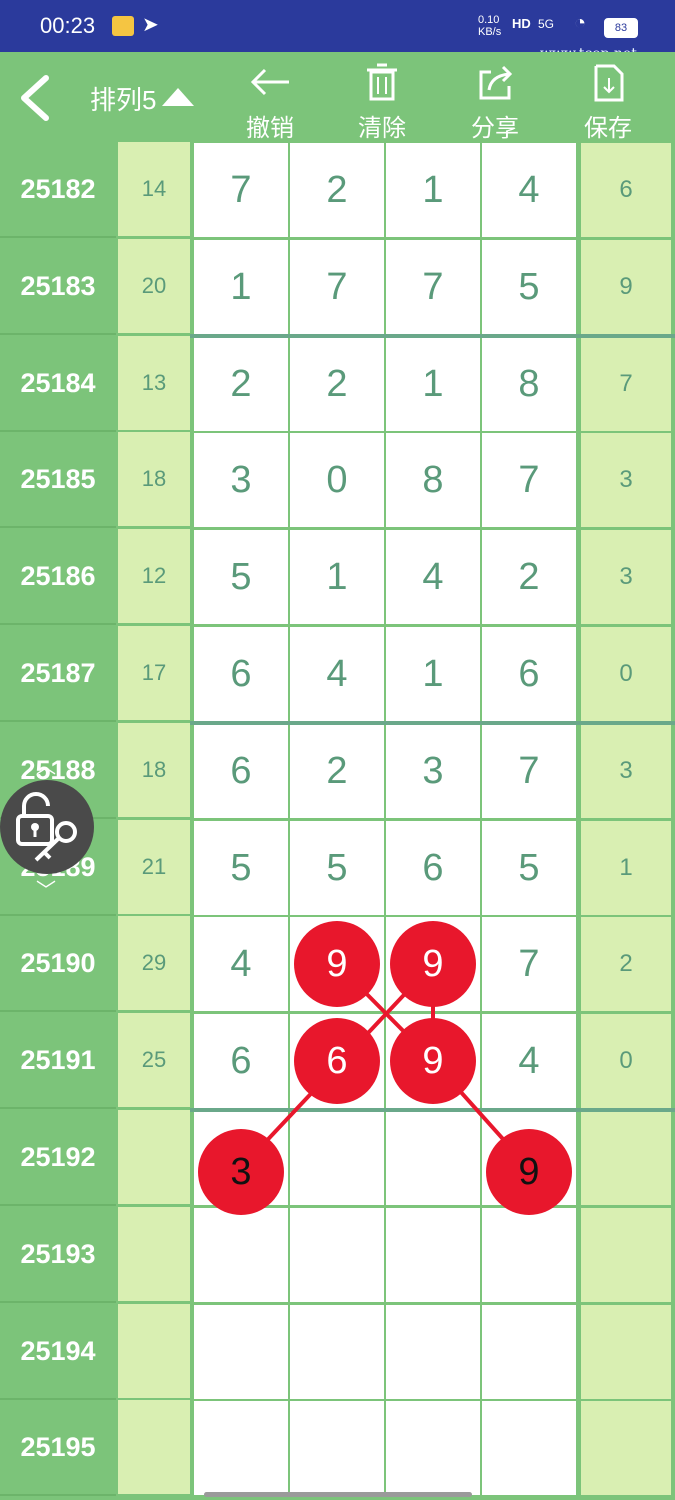 This screenshot has width=675, height=1500. I want to click on chevron-left-icon, so click(35, 98).